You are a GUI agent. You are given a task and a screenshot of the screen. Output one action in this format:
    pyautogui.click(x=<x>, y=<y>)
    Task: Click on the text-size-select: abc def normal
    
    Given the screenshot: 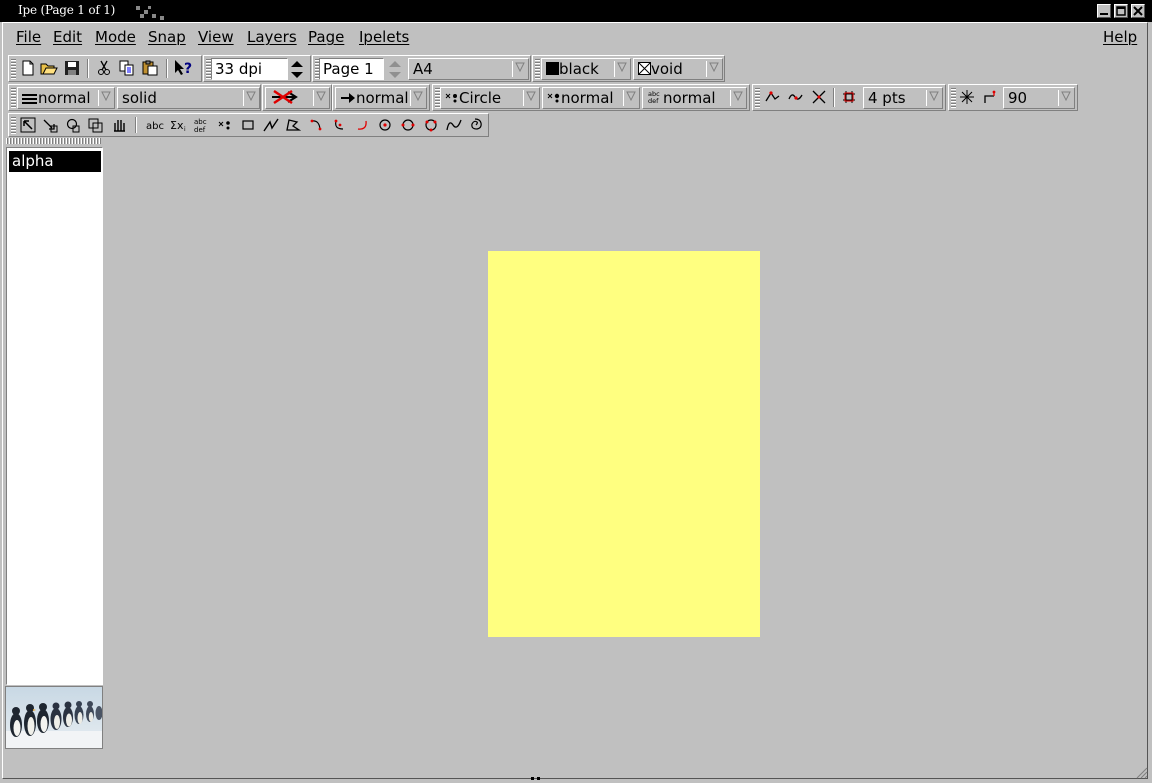 What is the action you would take?
    pyautogui.click(x=694, y=98)
    